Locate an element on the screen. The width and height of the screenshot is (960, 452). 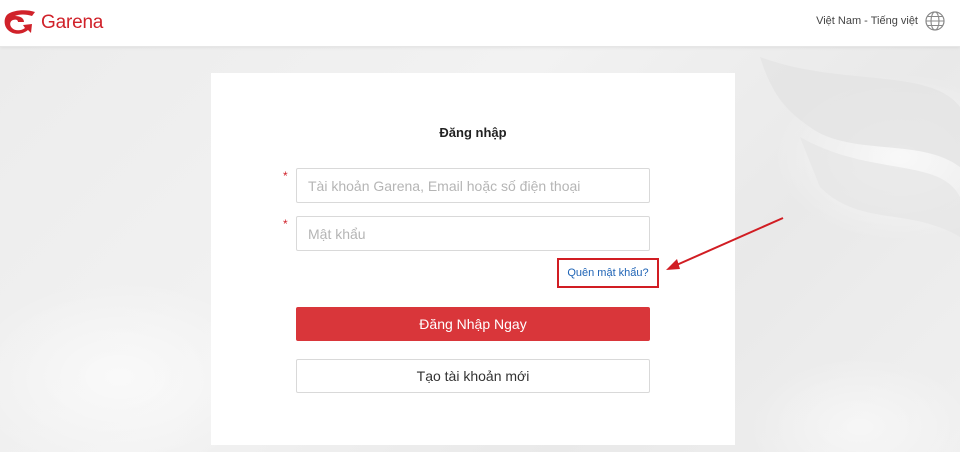
account-input is located at coordinates (473, 185).